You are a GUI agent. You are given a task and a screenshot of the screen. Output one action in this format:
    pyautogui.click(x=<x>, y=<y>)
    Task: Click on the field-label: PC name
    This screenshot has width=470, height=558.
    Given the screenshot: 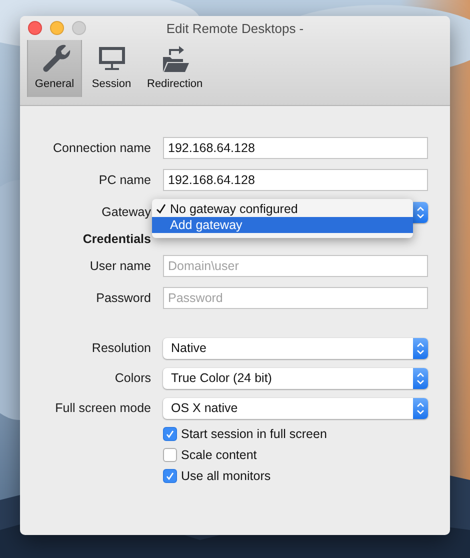 What is the action you would take?
    pyautogui.click(x=124, y=180)
    